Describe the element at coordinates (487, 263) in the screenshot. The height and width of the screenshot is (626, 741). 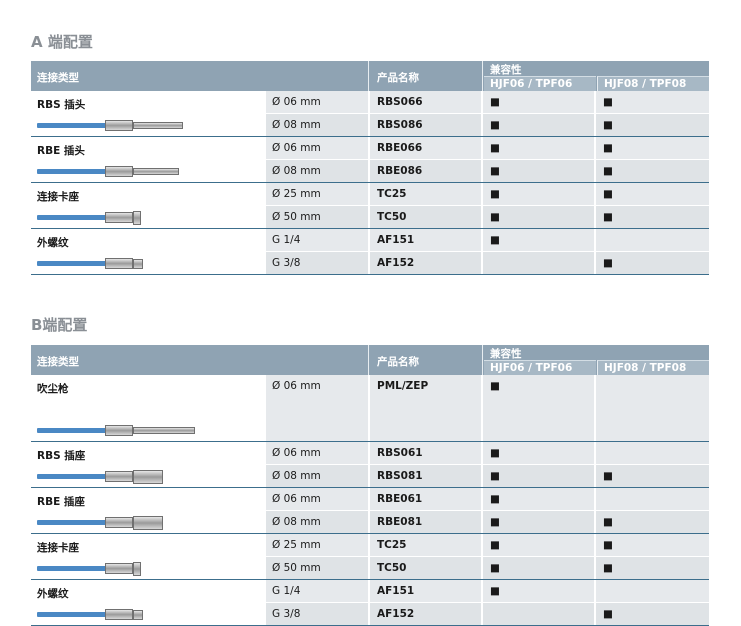
I see `table-row: G 3/8 AF152 ■` at that location.